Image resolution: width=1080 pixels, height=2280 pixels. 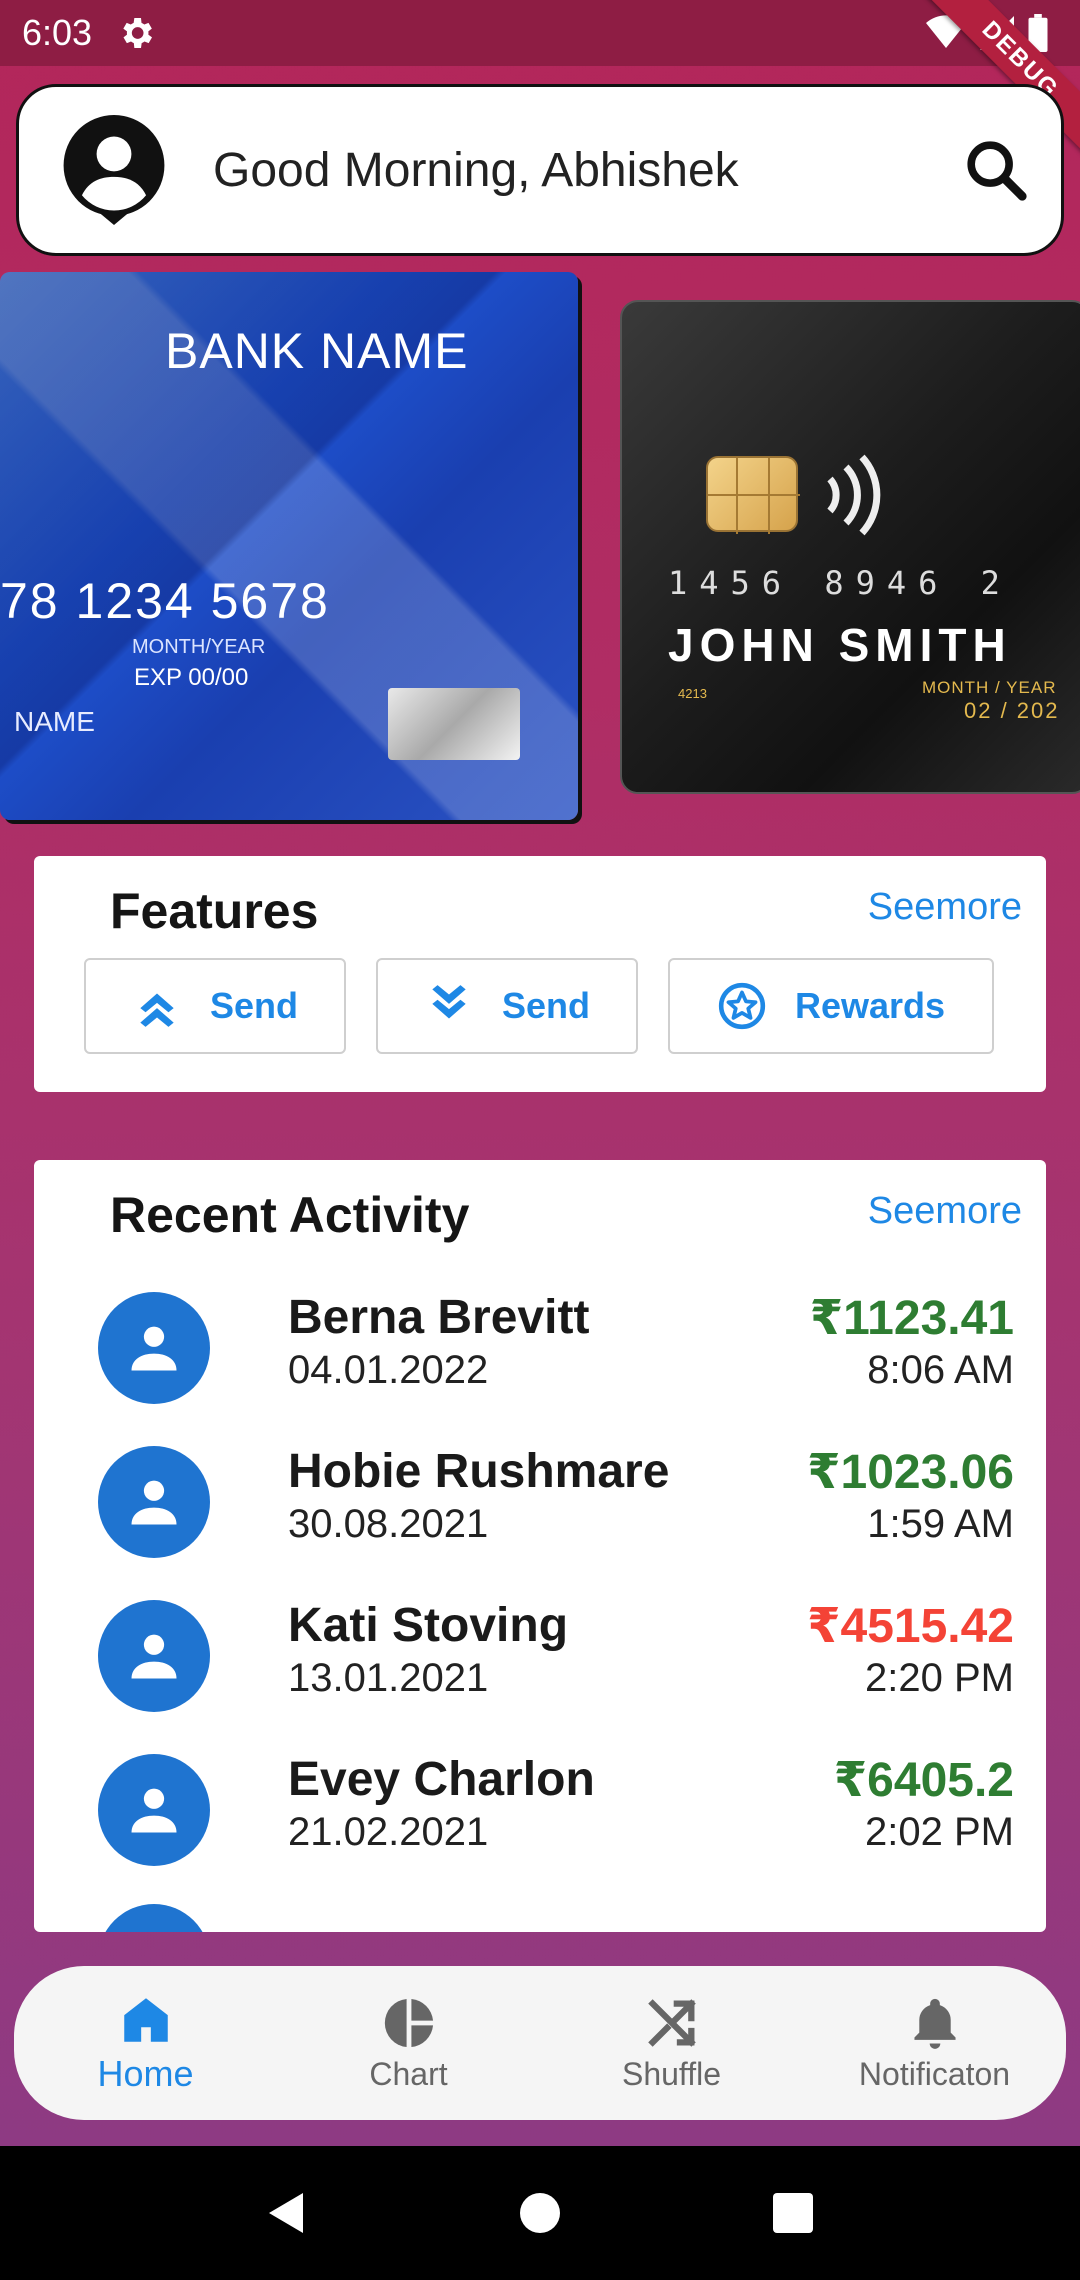 What do you see at coordinates (840, 583) in the screenshot?
I see `card-number: 1456 8946 2` at bounding box center [840, 583].